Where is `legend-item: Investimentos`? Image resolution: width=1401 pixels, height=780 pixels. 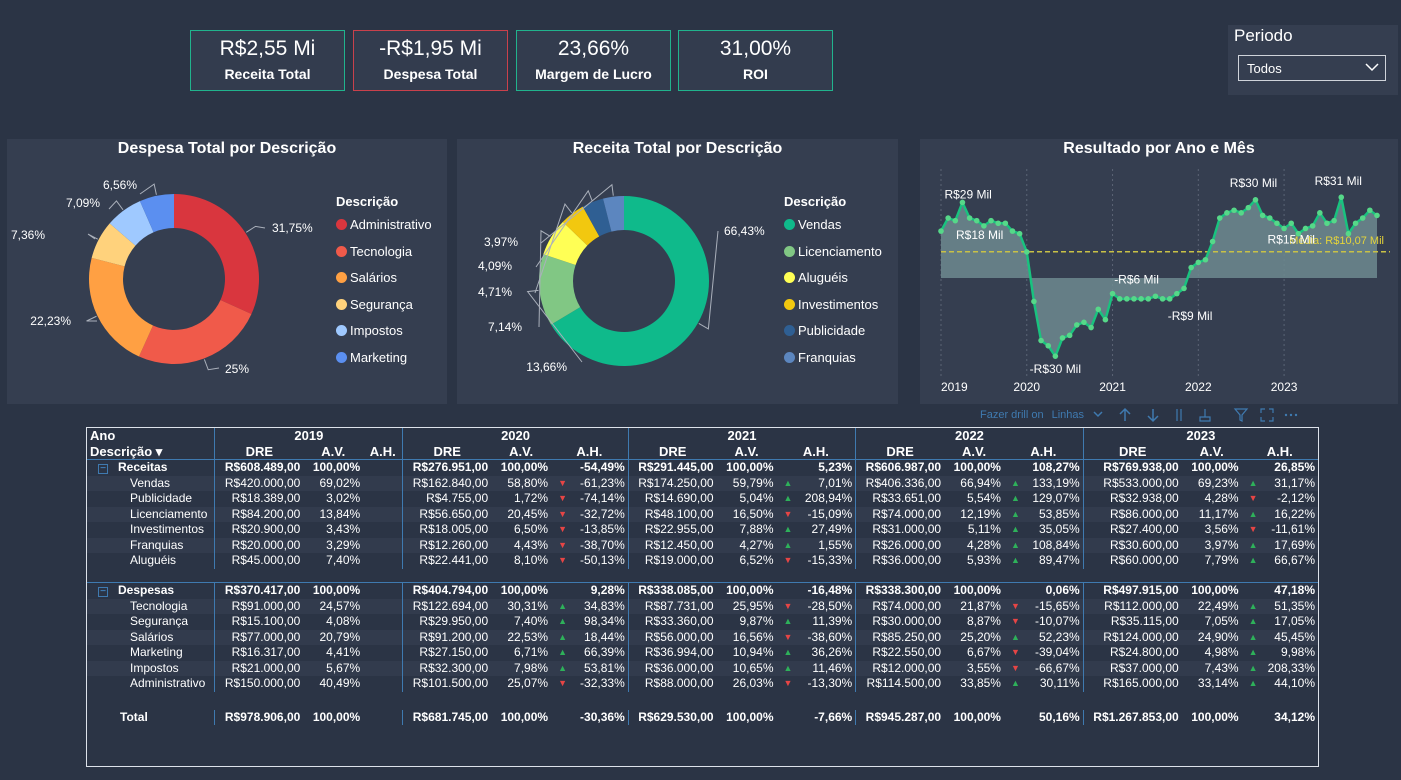 legend-item: Investimentos is located at coordinates (833, 310).